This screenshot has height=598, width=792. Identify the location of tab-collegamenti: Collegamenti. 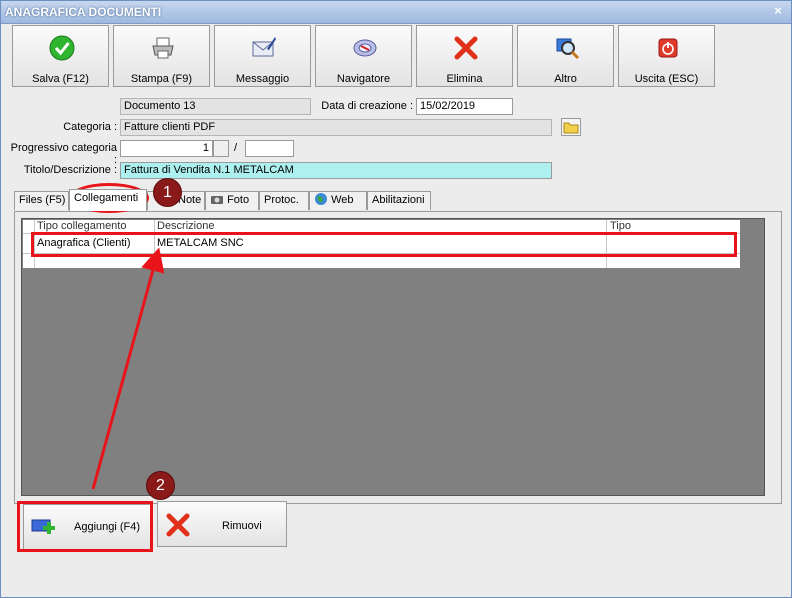
(108, 200).